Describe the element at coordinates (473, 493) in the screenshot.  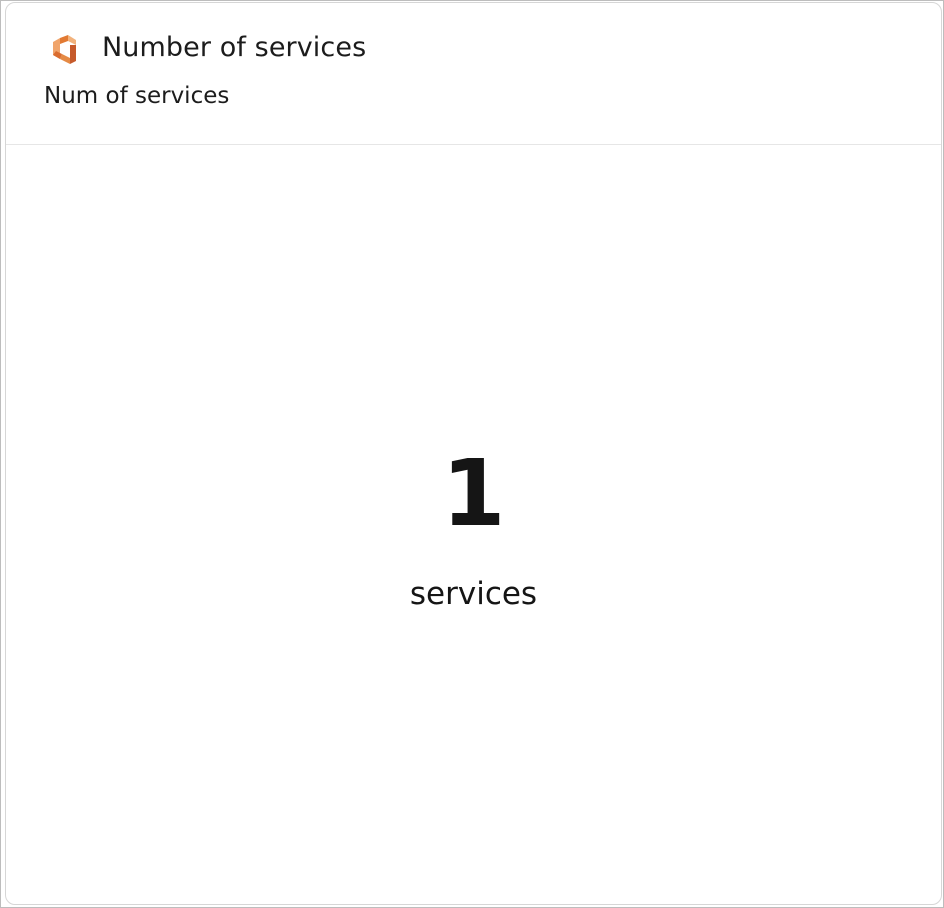
I see `metric-value: 1` at that location.